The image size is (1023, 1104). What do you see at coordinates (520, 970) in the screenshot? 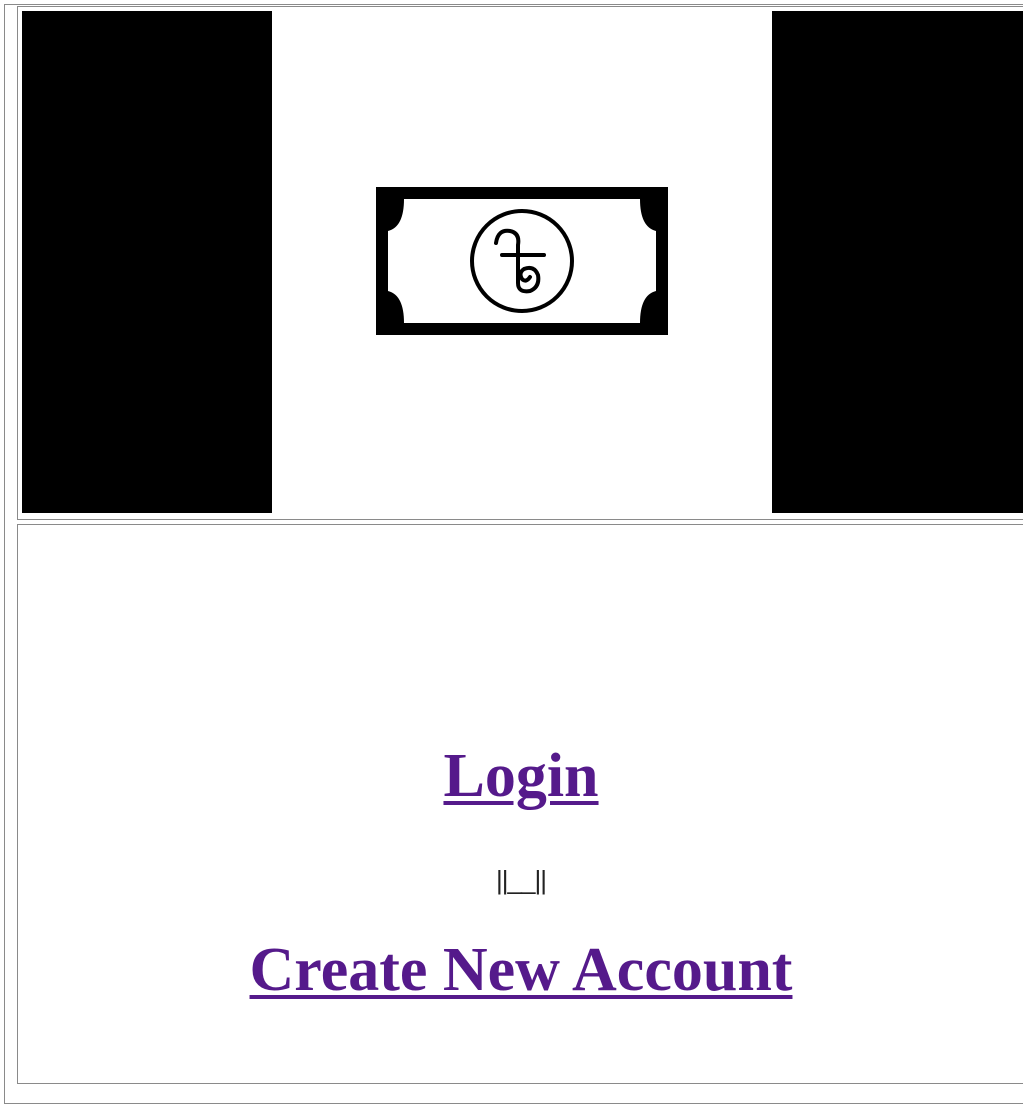
I see `create-account-link: Create New Account` at bounding box center [520, 970].